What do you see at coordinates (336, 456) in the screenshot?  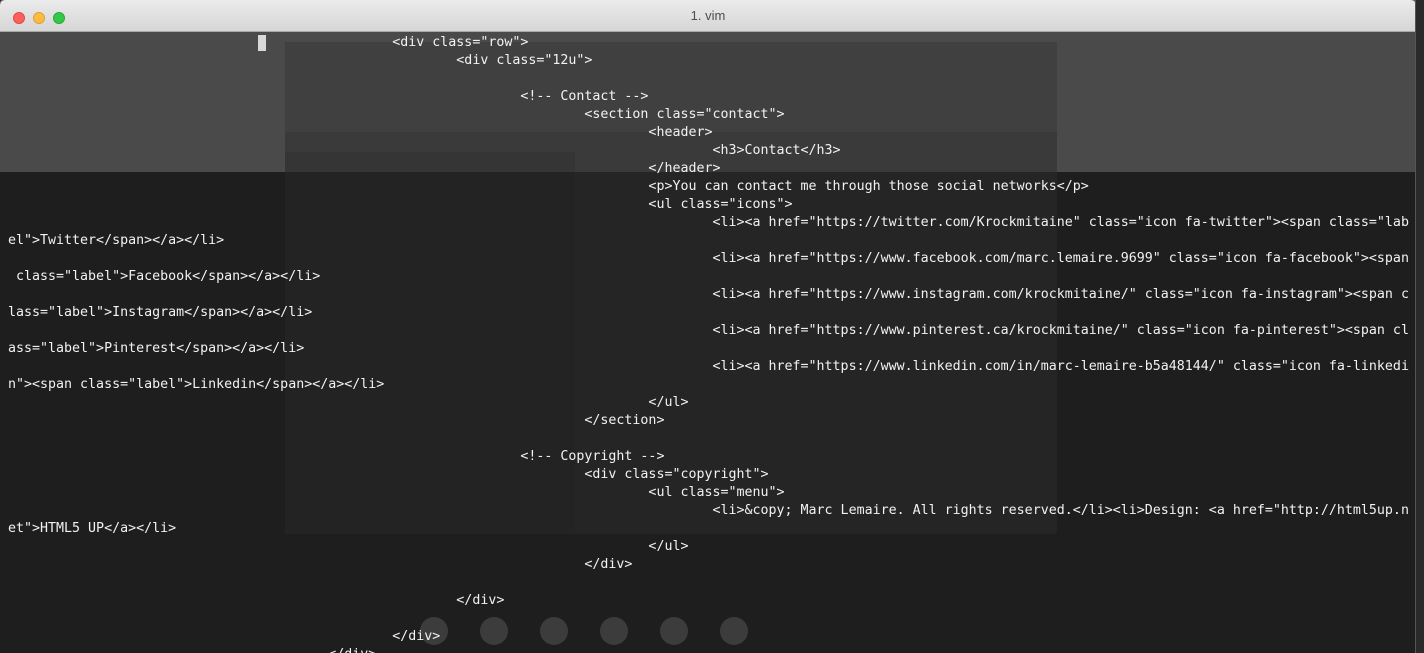 I see `code-line: <!-- Copyright -->` at bounding box center [336, 456].